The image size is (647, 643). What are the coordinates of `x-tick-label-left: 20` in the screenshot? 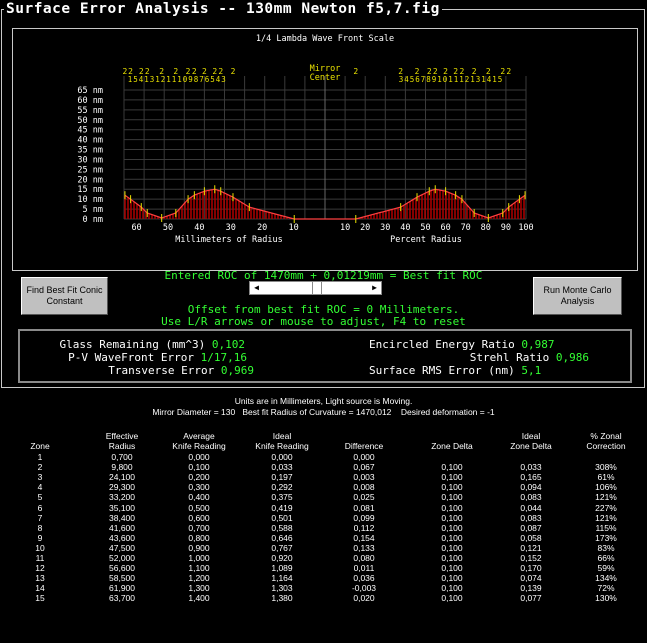 It's located at (262, 228).